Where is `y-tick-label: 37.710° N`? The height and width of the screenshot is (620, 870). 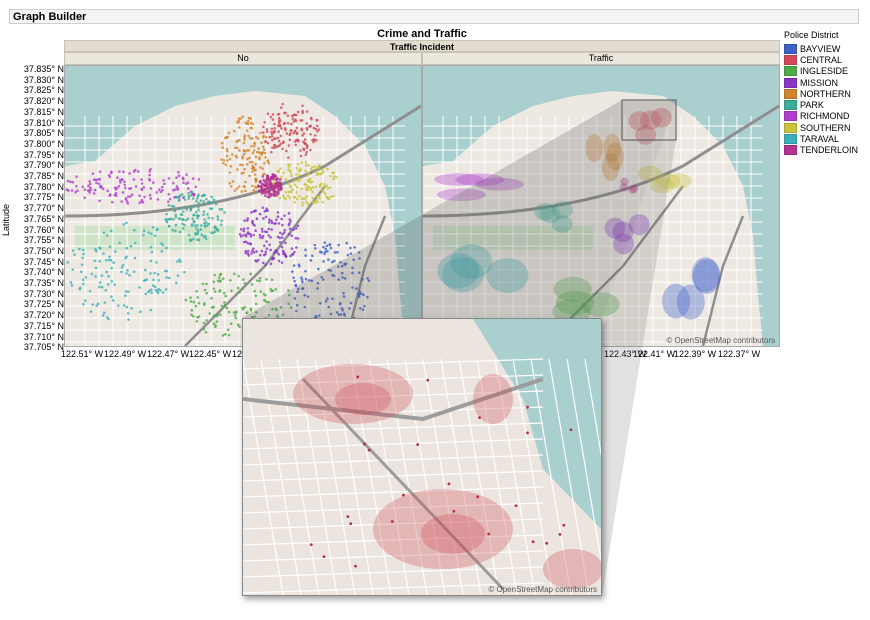
y-tick-label: 37.710° N is located at coordinates (43, 336).